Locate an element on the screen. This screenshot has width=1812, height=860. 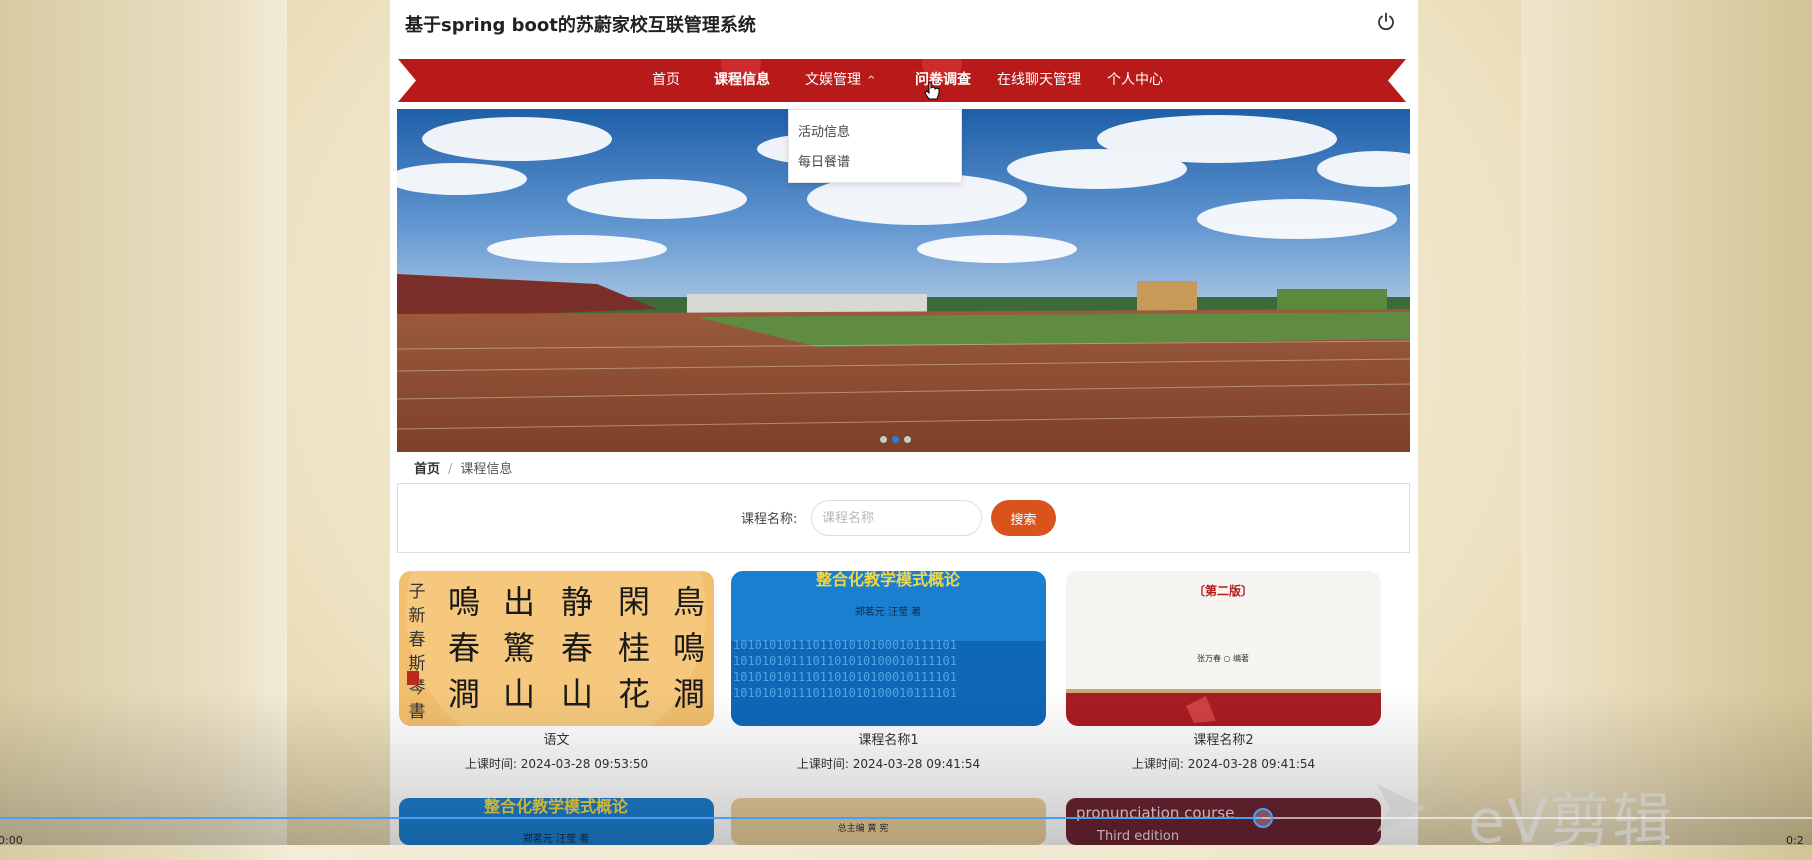
breadcrumb-current: 课程信息 is located at coordinates (486, 469).